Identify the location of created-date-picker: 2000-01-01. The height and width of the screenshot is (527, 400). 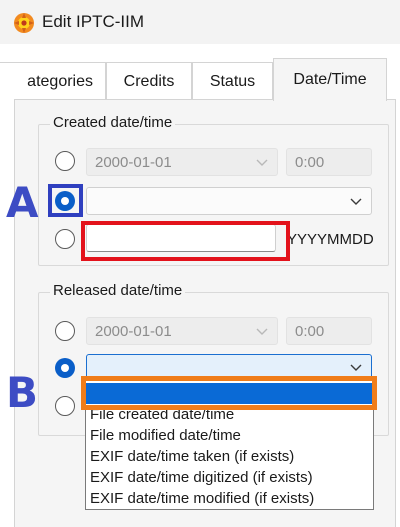
(182, 162).